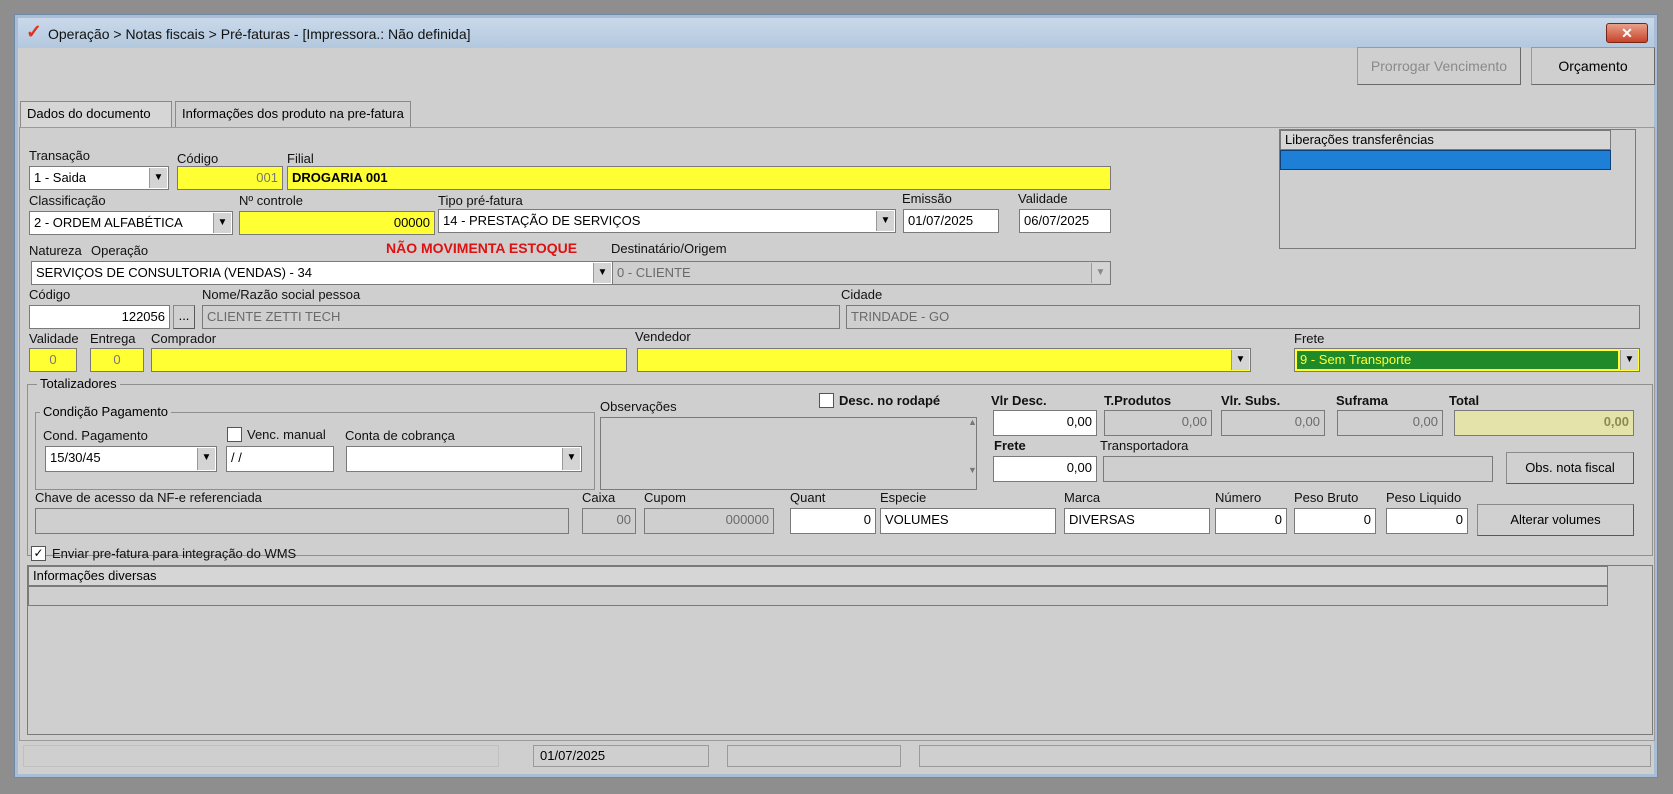 The width and height of the screenshot is (1673, 794). What do you see at coordinates (972, 470) in the screenshot?
I see `scroll-down-icon: ▼` at bounding box center [972, 470].